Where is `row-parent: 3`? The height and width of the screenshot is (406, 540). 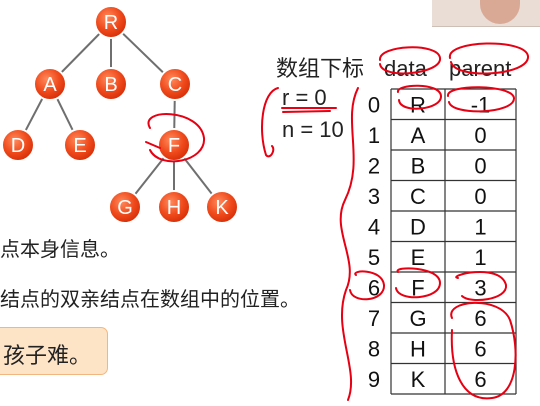 row-parent: 3 is located at coordinates (480, 287).